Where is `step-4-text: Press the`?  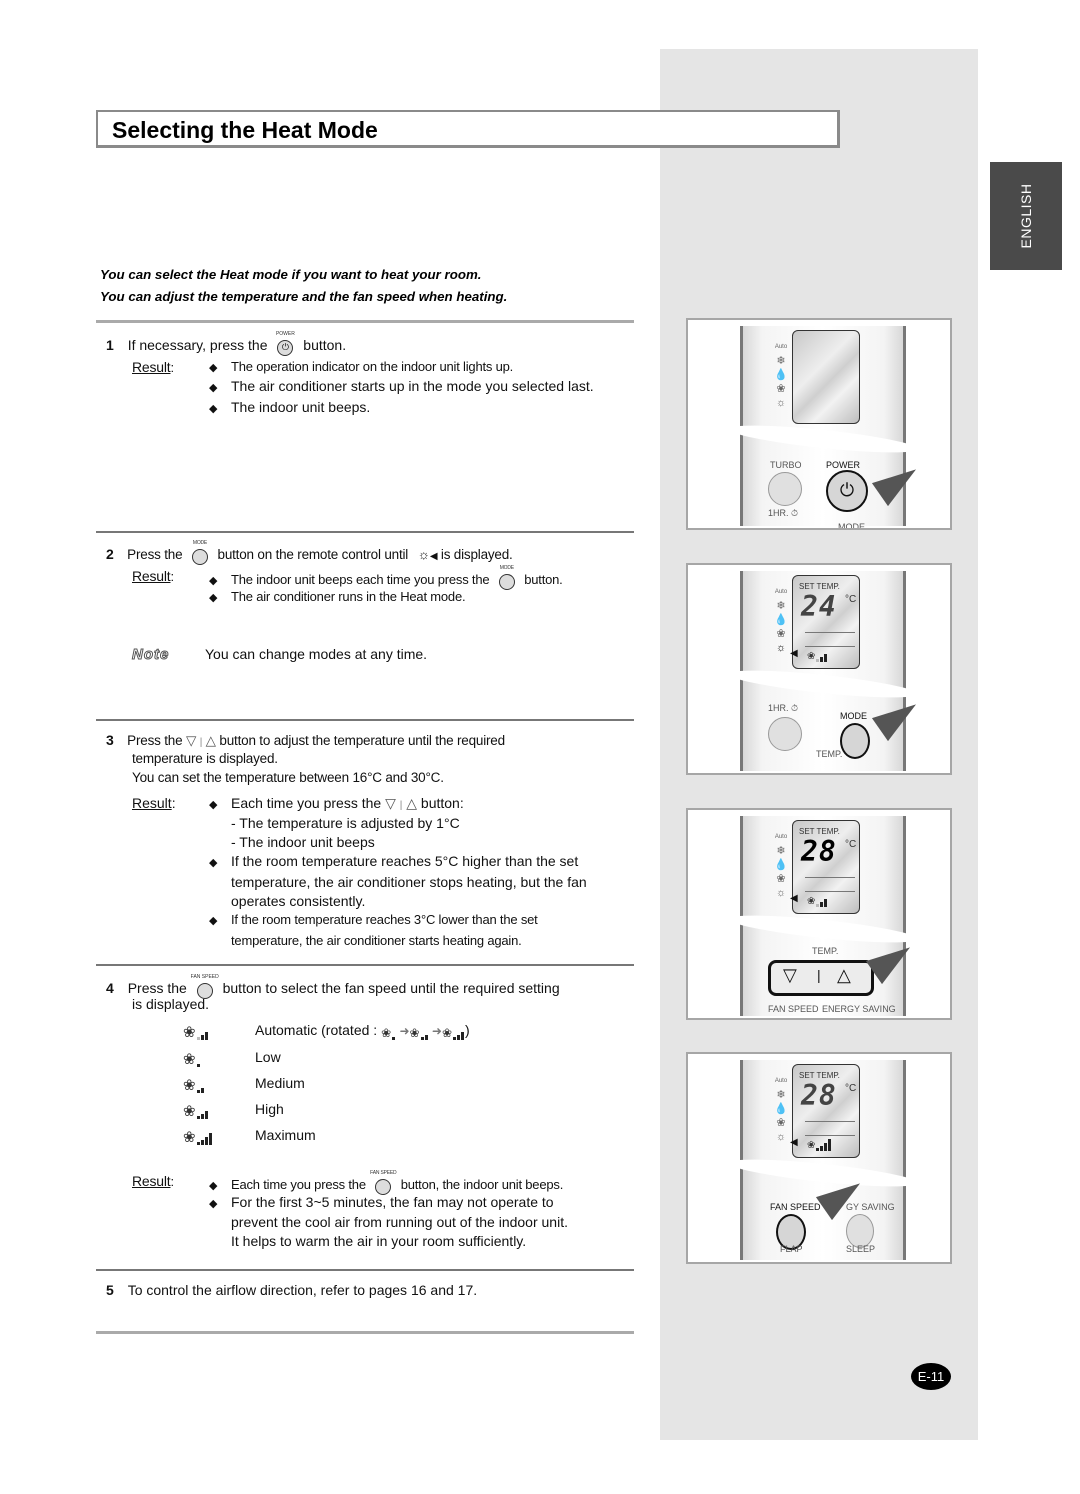
step-4-text: Press the is located at coordinates (157, 988).